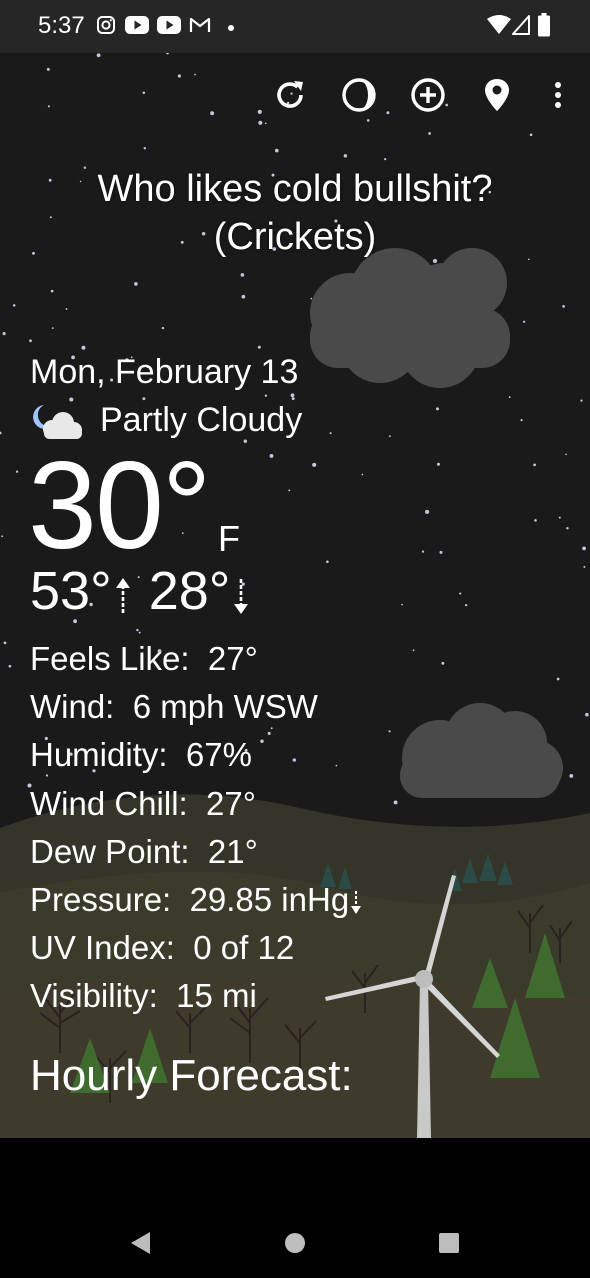 The image size is (590, 1278). What do you see at coordinates (189, 591) in the screenshot?
I see `low-temperature: 28°` at bounding box center [189, 591].